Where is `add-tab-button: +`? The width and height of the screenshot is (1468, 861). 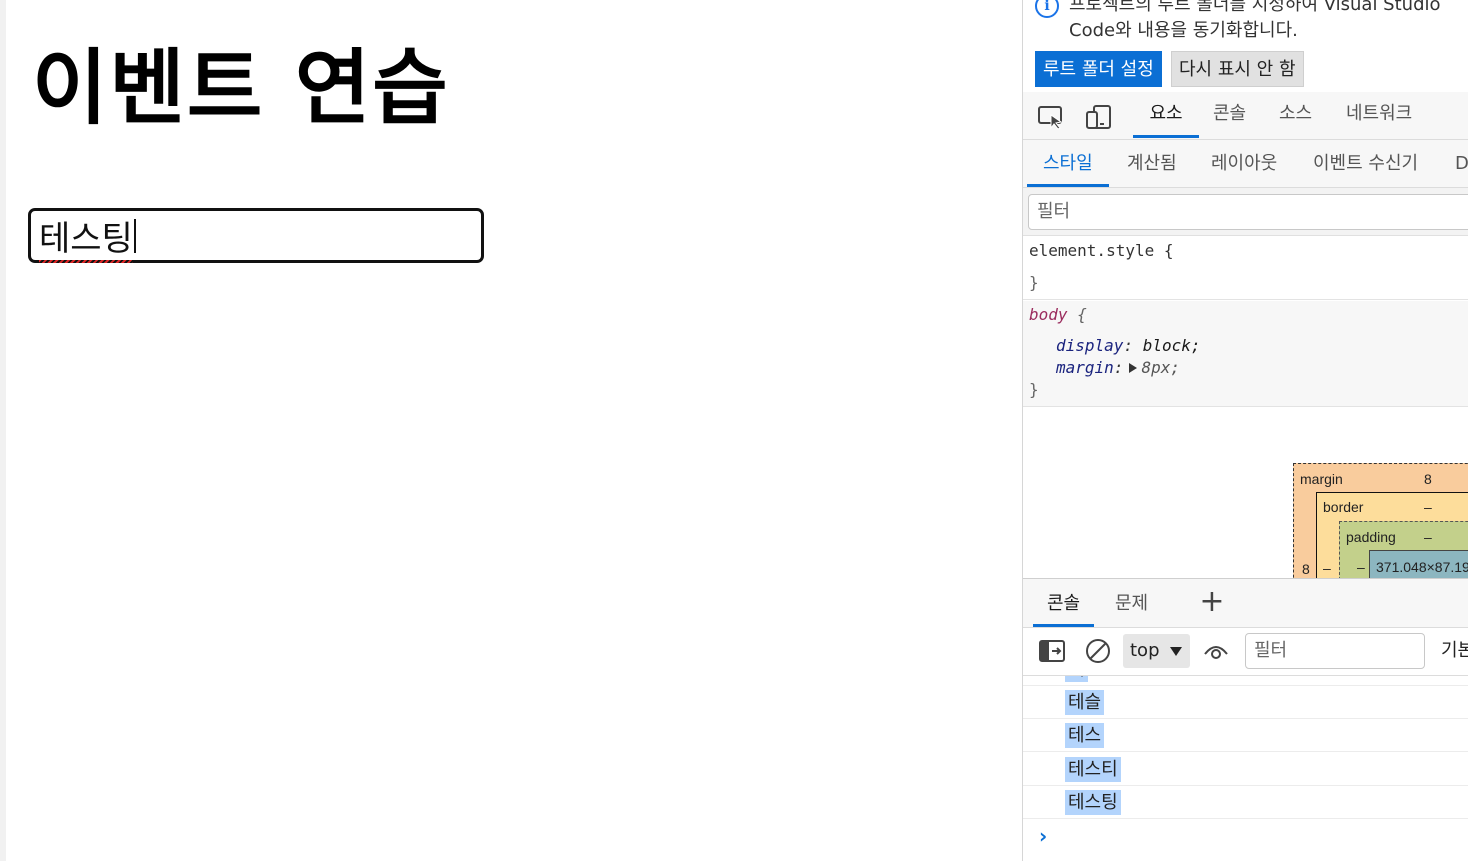
add-tab-button: + is located at coordinates (1212, 603).